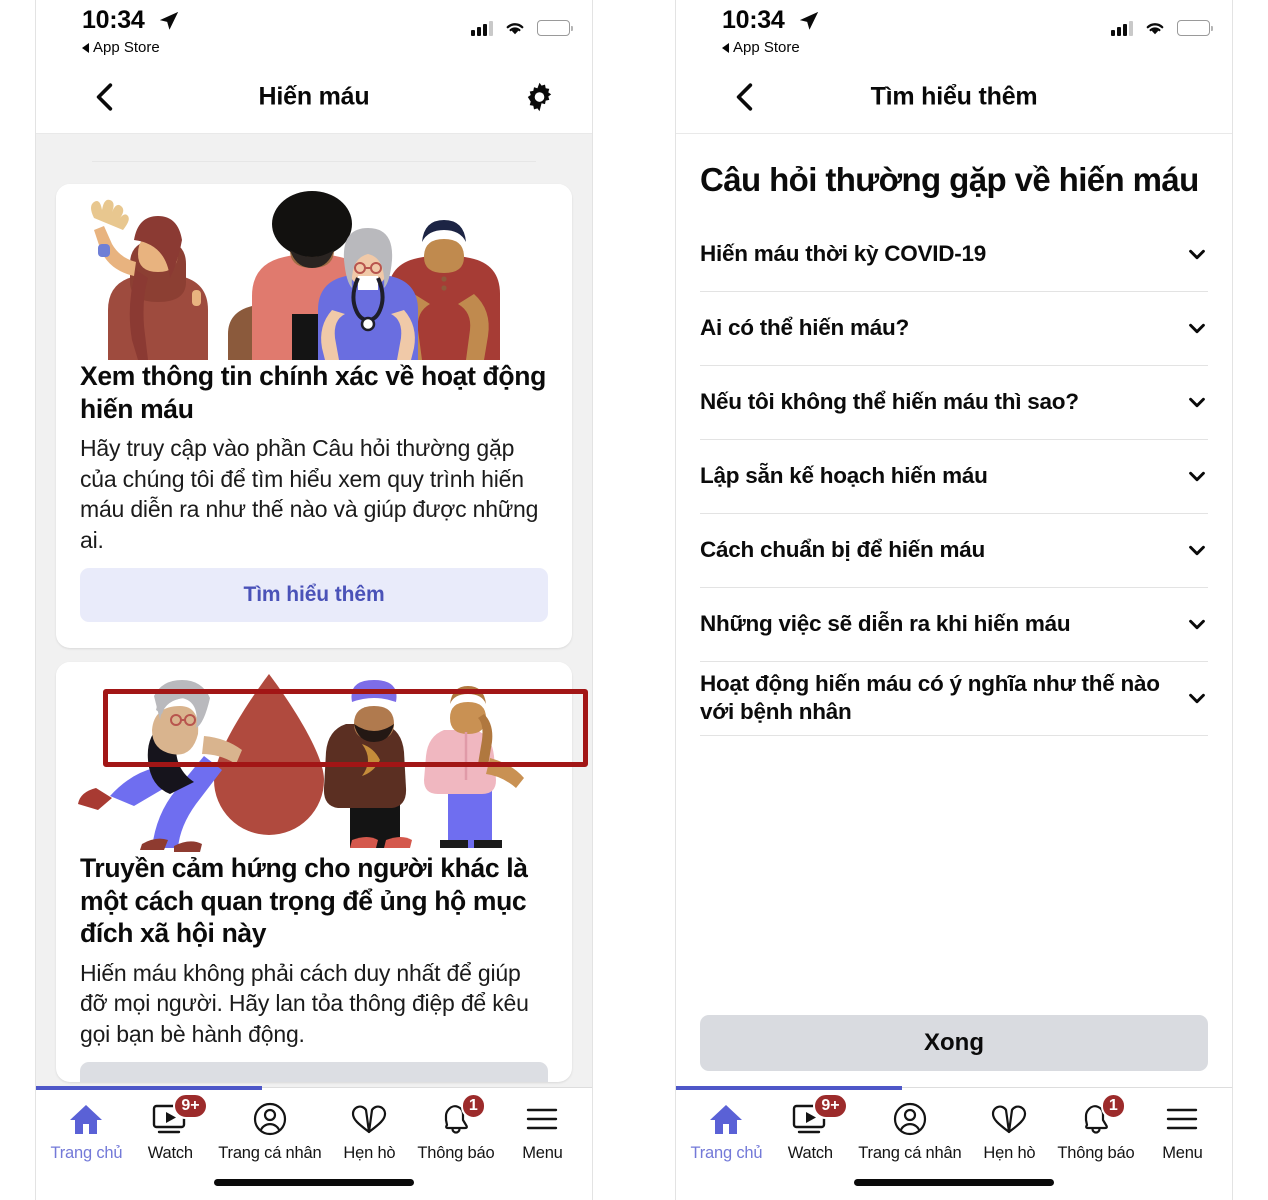 The image size is (1268, 1200). I want to click on status-bar-right: 10:34 App Store, so click(954, 30).